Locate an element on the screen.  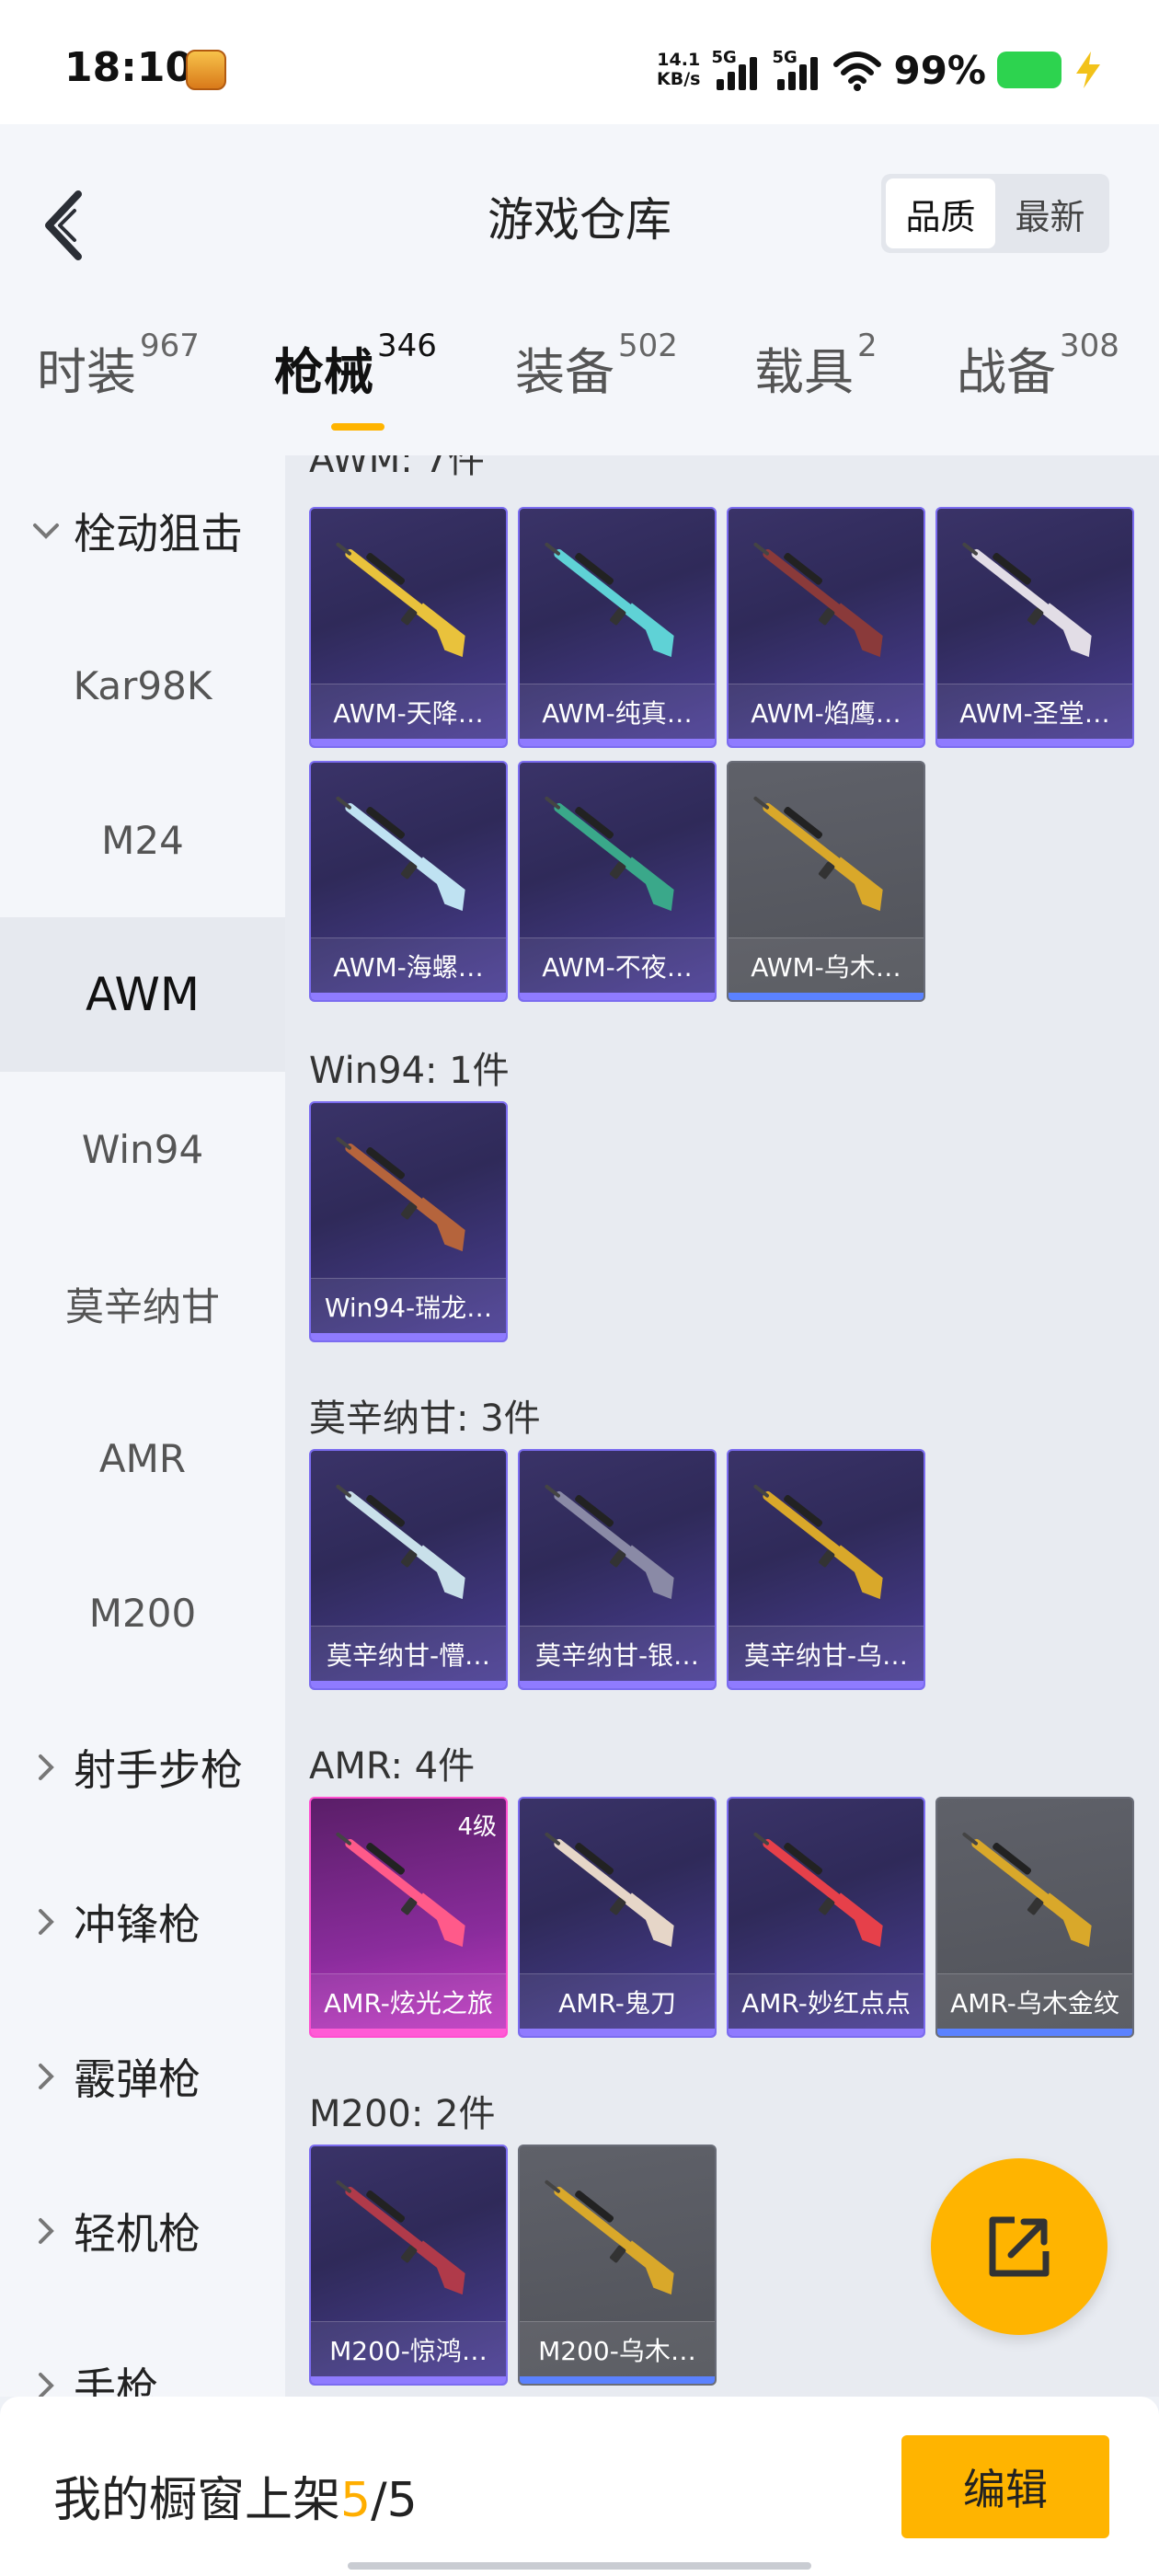
tab-vehicles: 载具 2 is located at coordinates (816, 380).